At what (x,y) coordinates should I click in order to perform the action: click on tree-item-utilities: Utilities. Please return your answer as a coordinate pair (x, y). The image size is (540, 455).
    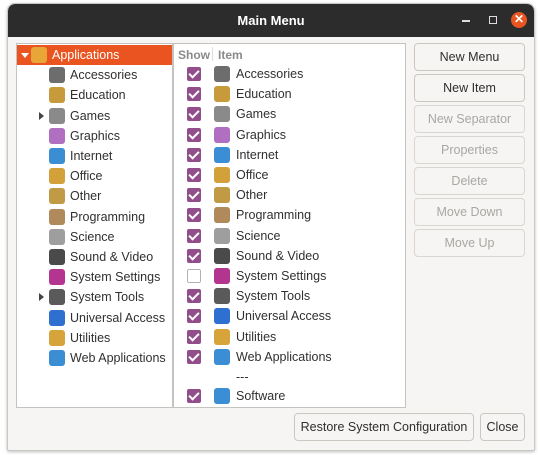
    Looking at the image, I should click on (94, 338).